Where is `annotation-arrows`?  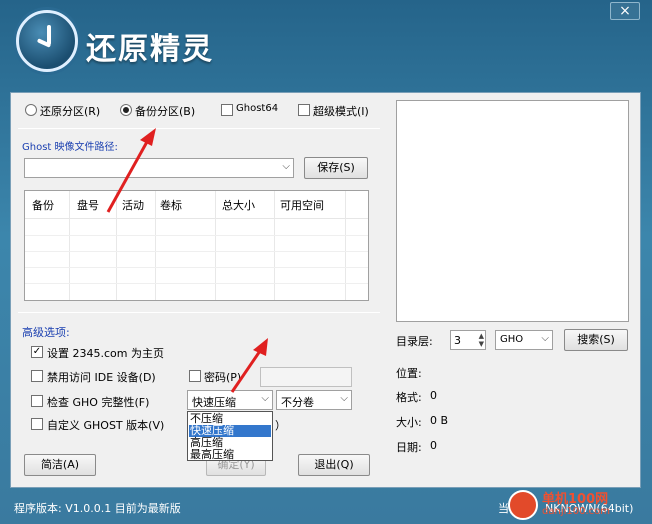
annotation-arrows is located at coordinates (187, 260).